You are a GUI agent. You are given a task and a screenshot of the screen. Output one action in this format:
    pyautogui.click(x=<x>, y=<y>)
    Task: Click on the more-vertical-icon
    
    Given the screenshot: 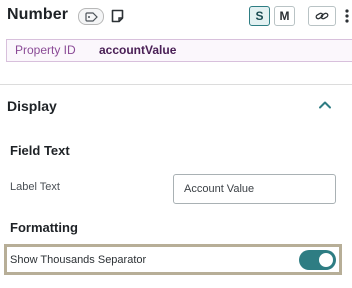 What is the action you would take?
    pyautogui.click(x=347, y=16)
    